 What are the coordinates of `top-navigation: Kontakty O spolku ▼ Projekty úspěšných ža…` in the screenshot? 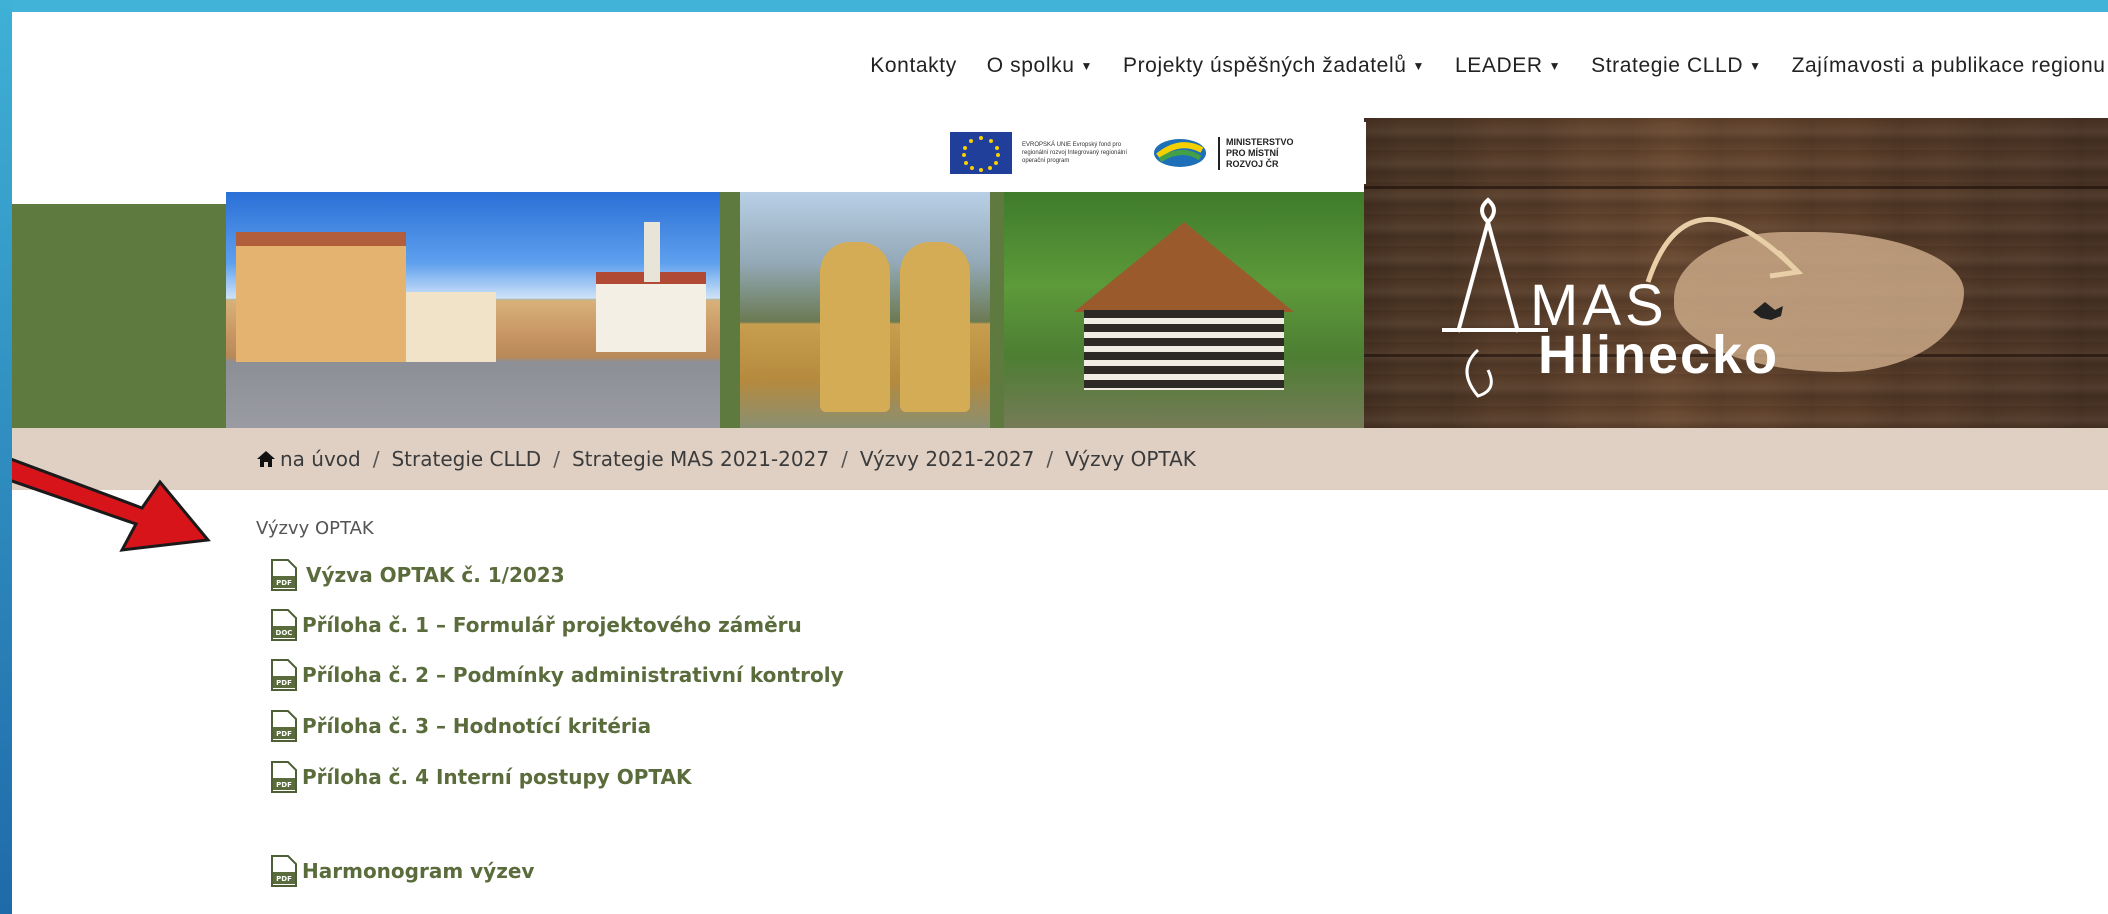 It's located at (1060, 66).